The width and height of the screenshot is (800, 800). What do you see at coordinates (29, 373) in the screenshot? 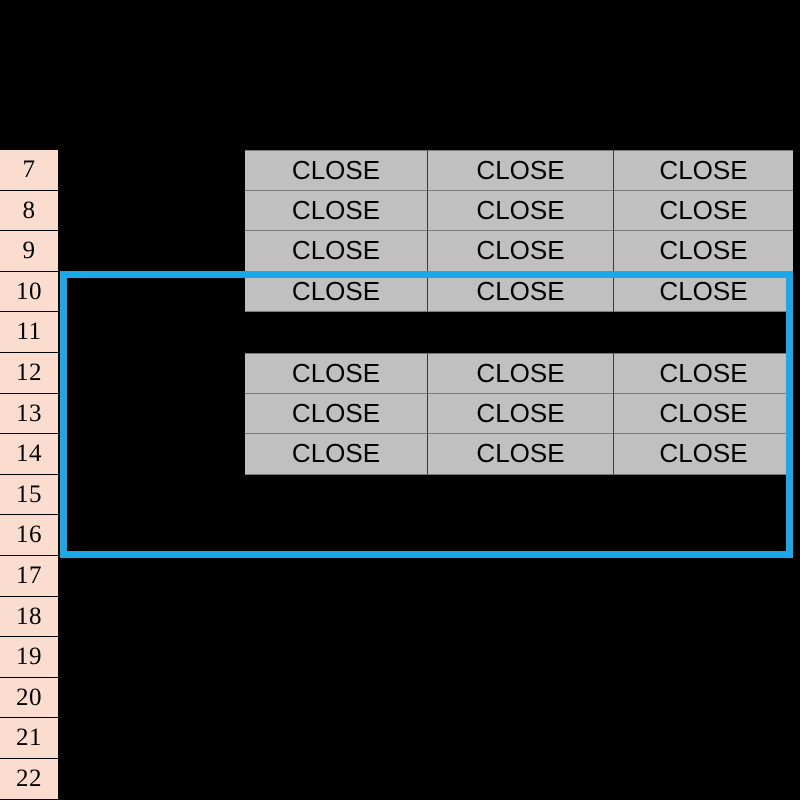
I see `row-header: 12` at bounding box center [29, 373].